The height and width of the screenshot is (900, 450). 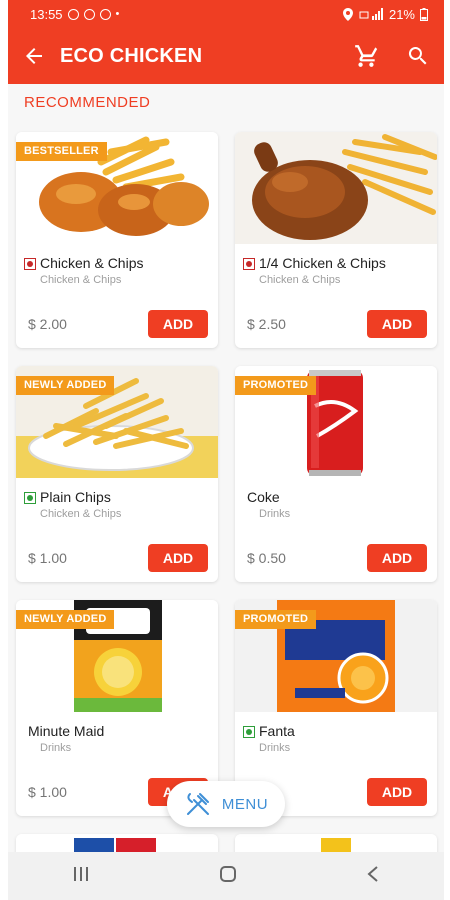 What do you see at coordinates (266, 558) in the screenshot?
I see `product-price: $ 0.50` at bounding box center [266, 558].